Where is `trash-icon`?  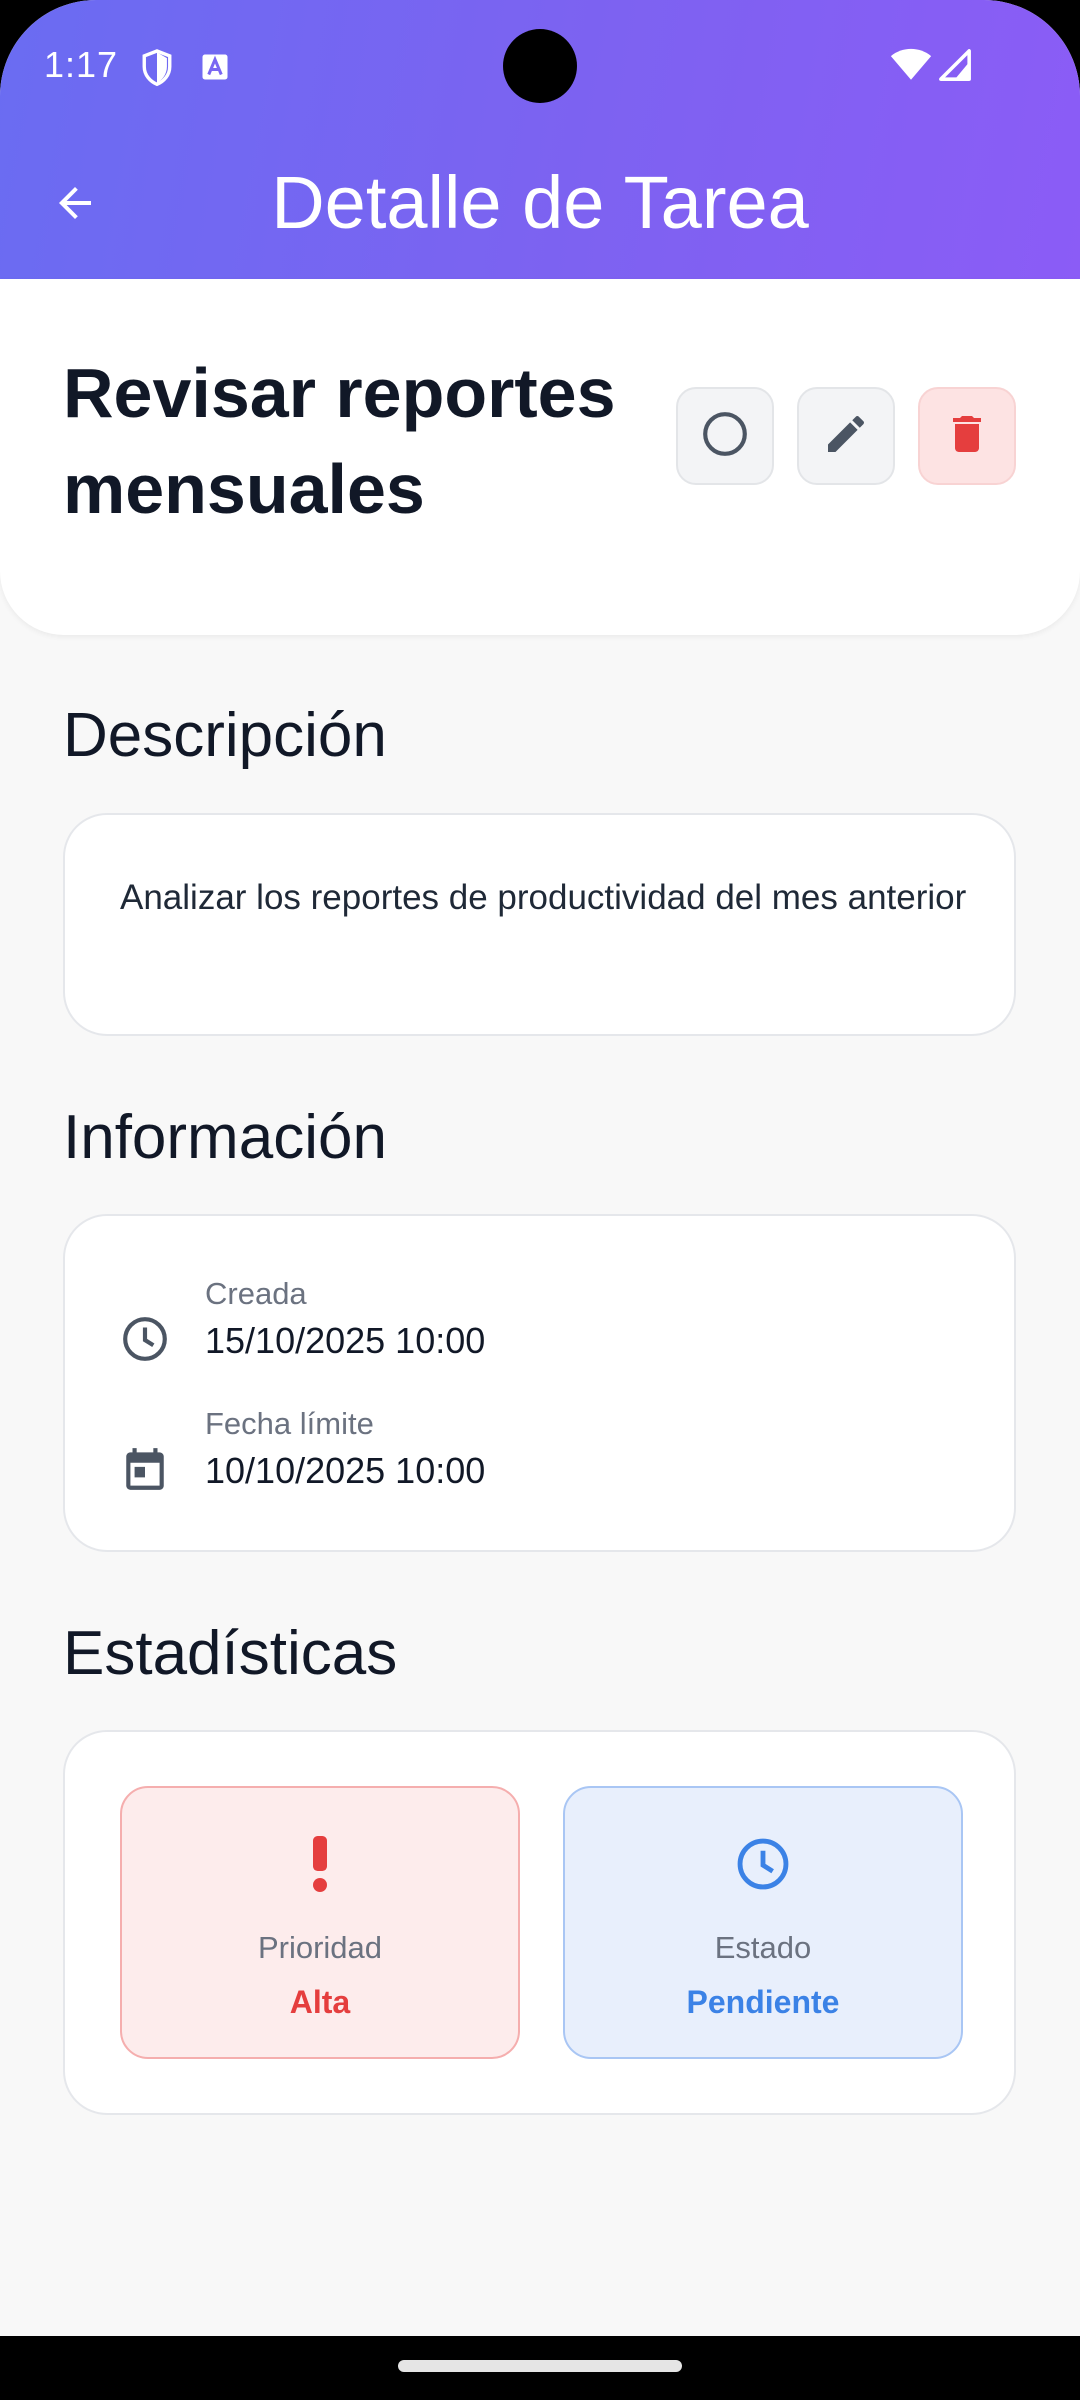 trash-icon is located at coordinates (967, 436).